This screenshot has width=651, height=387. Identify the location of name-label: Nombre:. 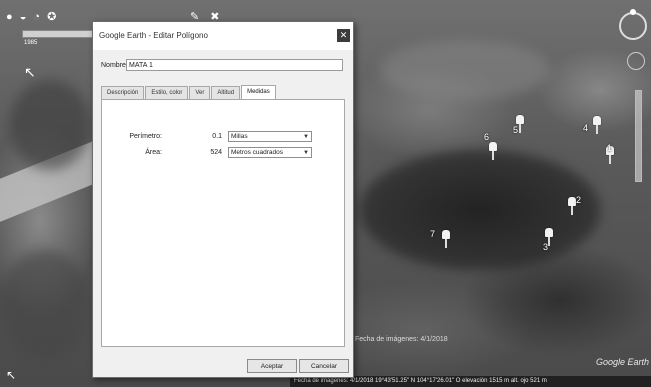
(114, 65).